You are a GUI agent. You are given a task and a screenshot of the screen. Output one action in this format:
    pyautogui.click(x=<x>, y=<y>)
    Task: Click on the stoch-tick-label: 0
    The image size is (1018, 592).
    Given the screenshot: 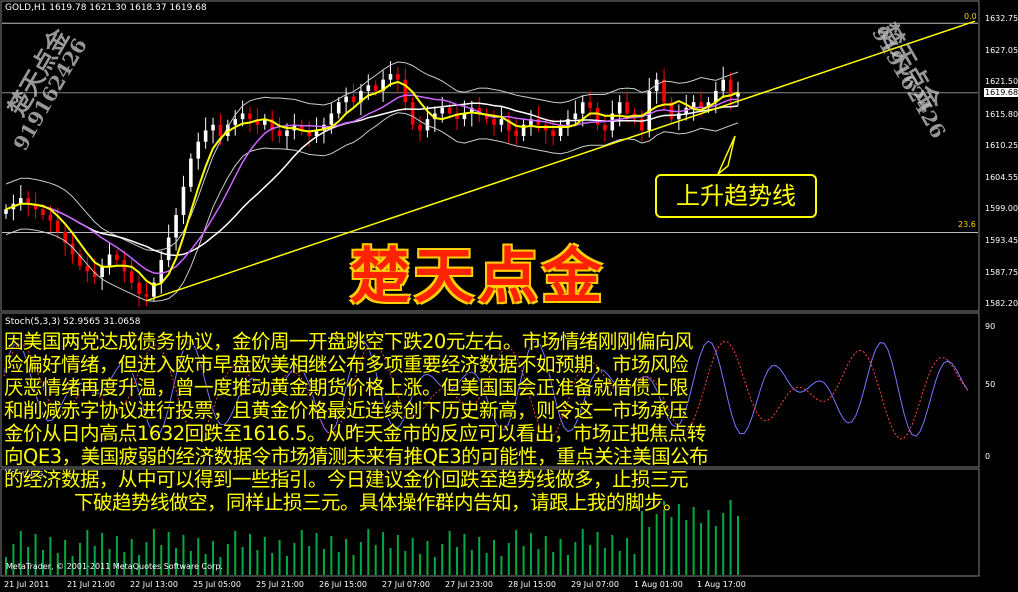 What is the action you would take?
    pyautogui.click(x=988, y=456)
    